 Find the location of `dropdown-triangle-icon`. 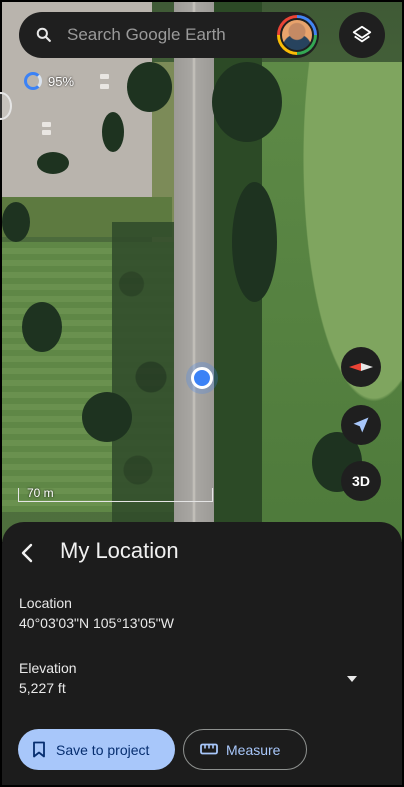

dropdown-triangle-icon is located at coordinates (352, 679).